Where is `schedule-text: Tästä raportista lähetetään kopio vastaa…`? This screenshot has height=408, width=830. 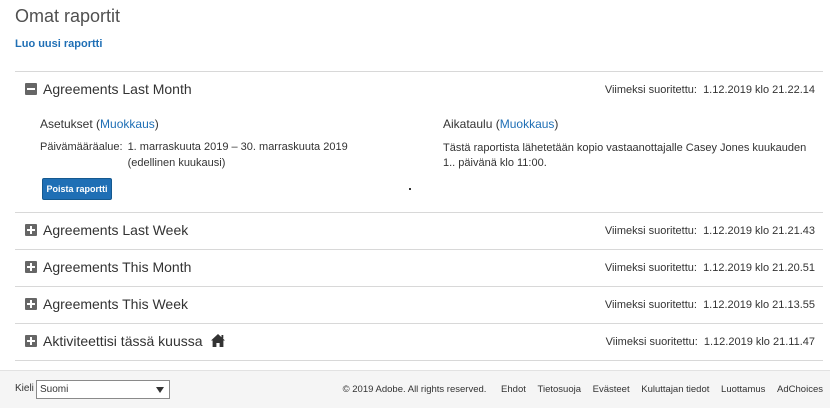
schedule-text: Tästä raportista lähetetään kopio vastaa… is located at coordinates (625, 155).